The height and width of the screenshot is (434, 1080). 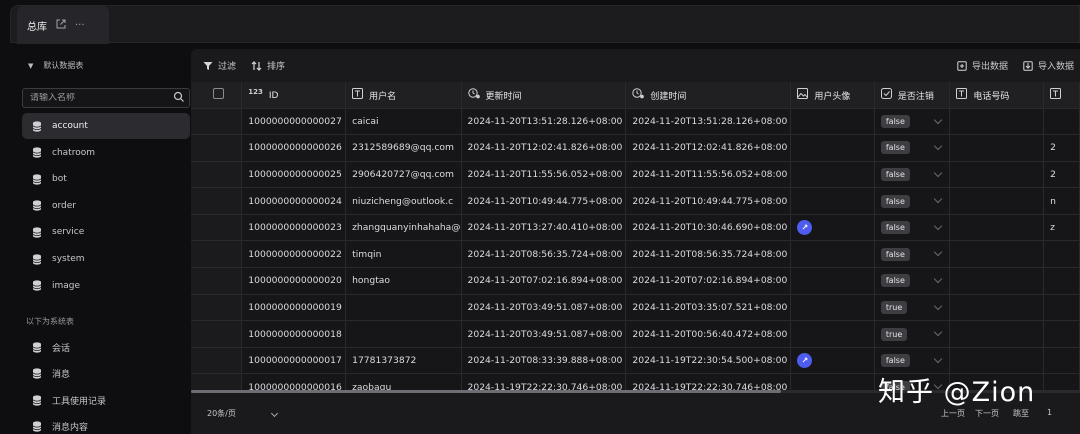 What do you see at coordinates (1061, 228) in the screenshot?
I see `extra-cell: z` at bounding box center [1061, 228].